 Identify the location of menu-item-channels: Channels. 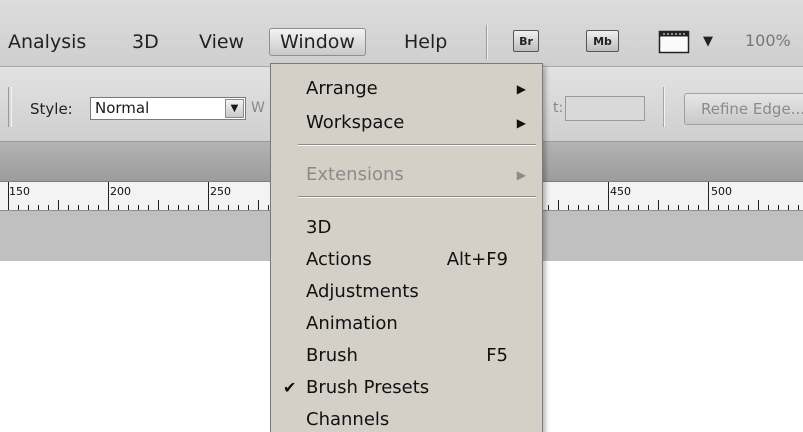
(406, 418).